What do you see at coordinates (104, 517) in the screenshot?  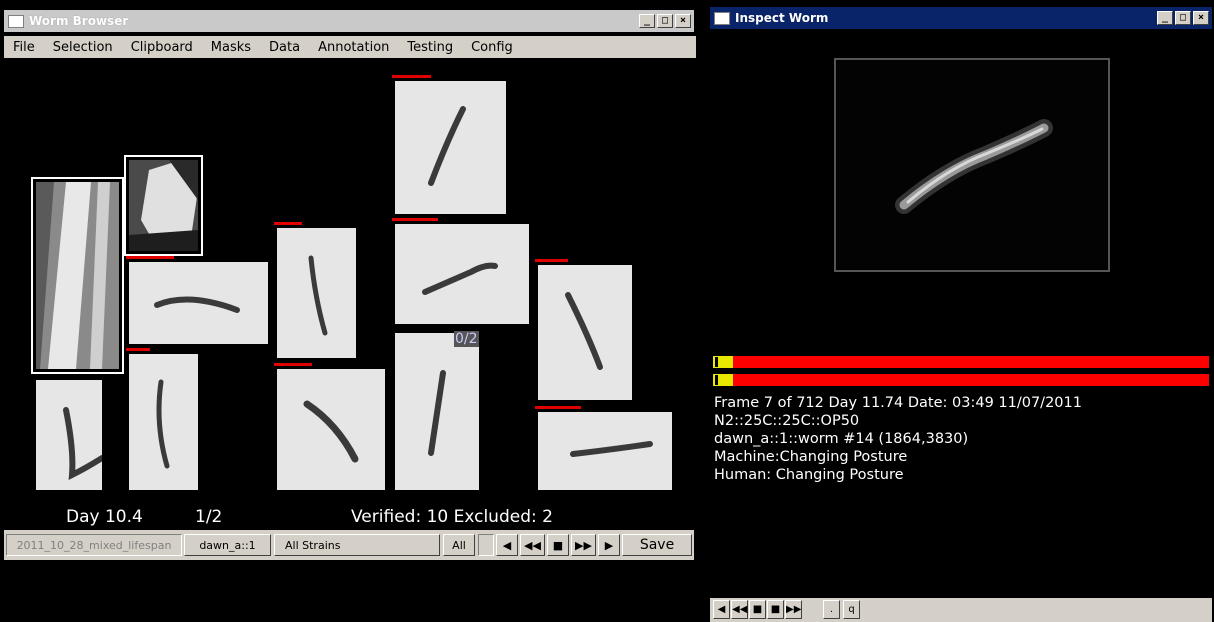 I see `day-label: Day 10.4` at bounding box center [104, 517].